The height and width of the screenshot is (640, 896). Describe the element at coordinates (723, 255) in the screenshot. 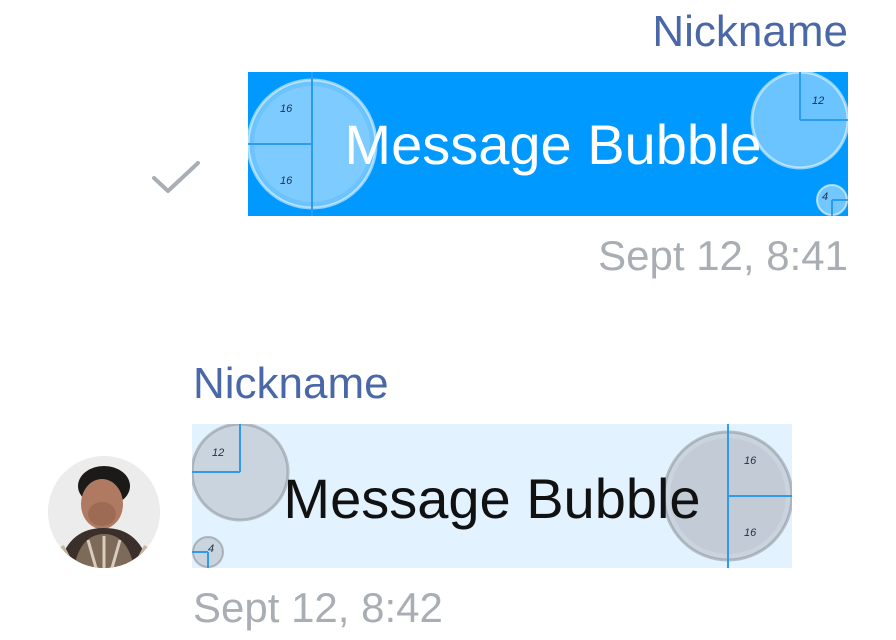

I see `message-timestamp: Sept 12, 8:41` at that location.